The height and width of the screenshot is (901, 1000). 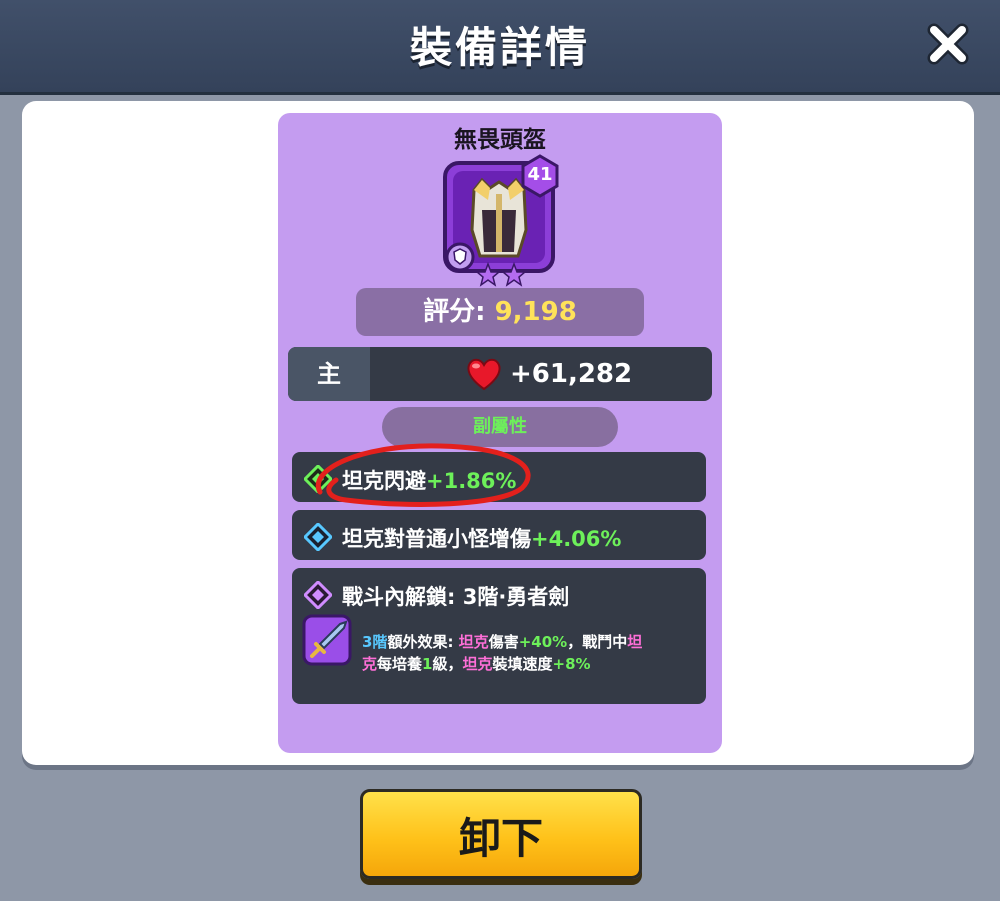 I want to click on sub-stats-header: 副屬性, so click(x=500, y=427).